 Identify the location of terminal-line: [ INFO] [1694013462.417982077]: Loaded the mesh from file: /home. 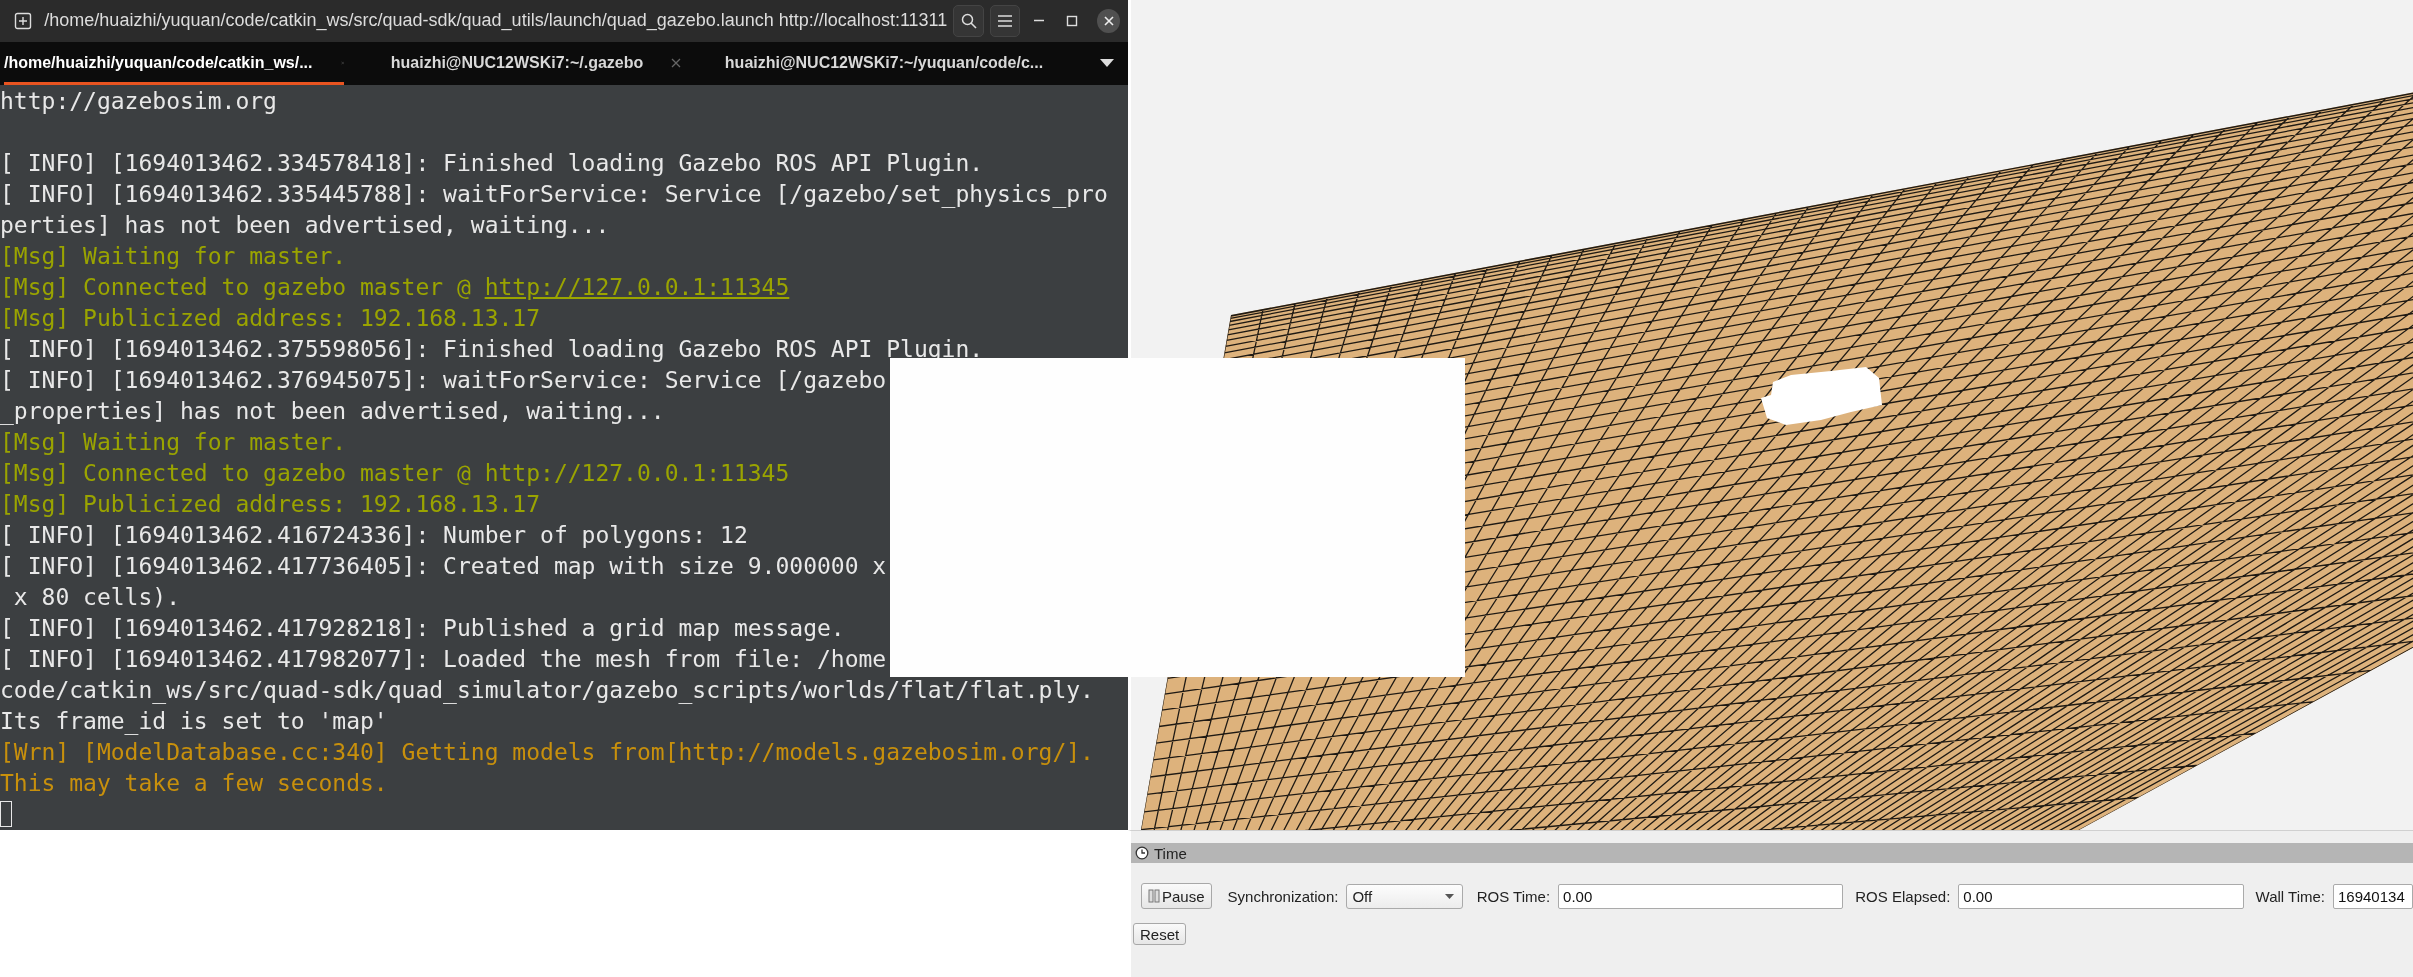
(443, 659).